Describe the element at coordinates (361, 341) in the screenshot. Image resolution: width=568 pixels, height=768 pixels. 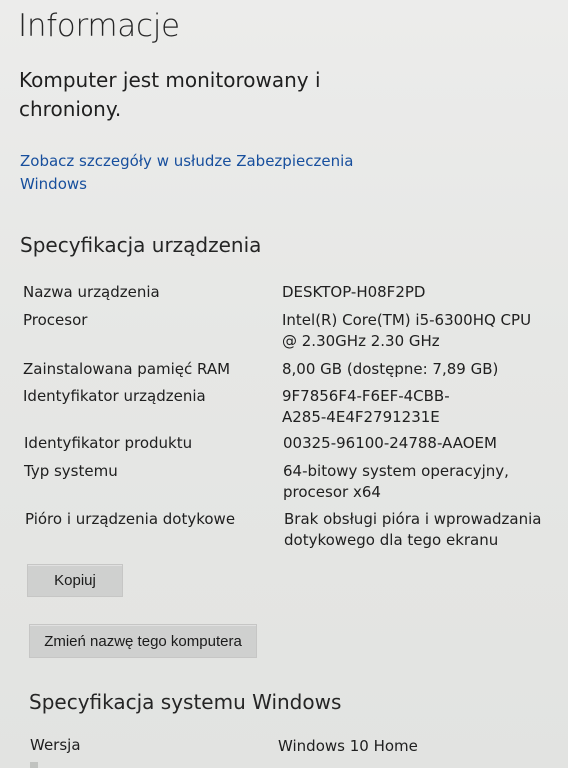
I see `processor-value-line-2: @ 2.30GHz 2.30 GHz` at that location.